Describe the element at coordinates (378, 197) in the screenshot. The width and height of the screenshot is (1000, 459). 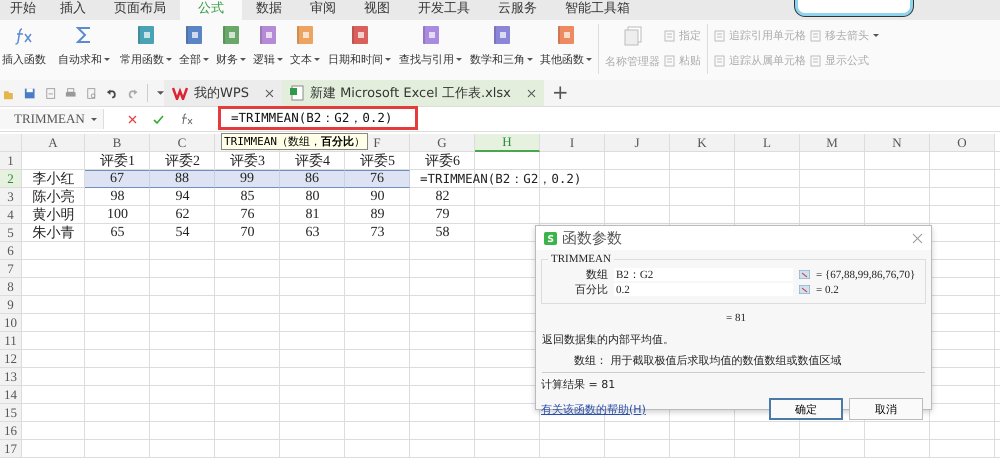
I see `table-cell-text: 90` at that location.